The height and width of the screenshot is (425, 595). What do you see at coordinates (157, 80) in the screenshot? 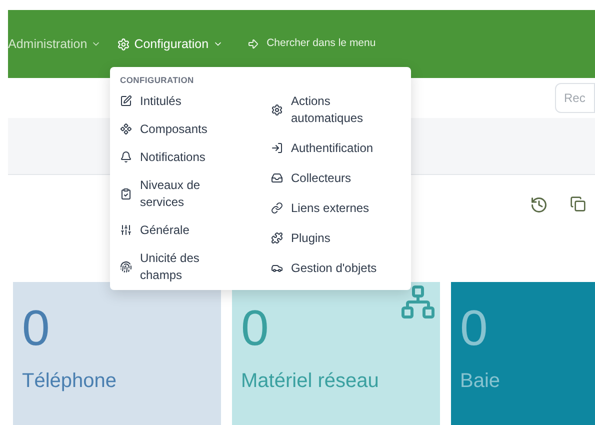
I see `menu-heading: CONFIGURATION` at bounding box center [157, 80].